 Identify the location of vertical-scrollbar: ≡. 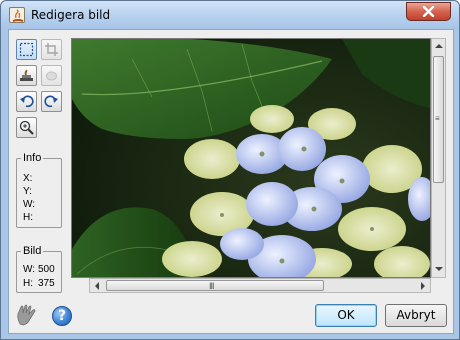
(438, 158).